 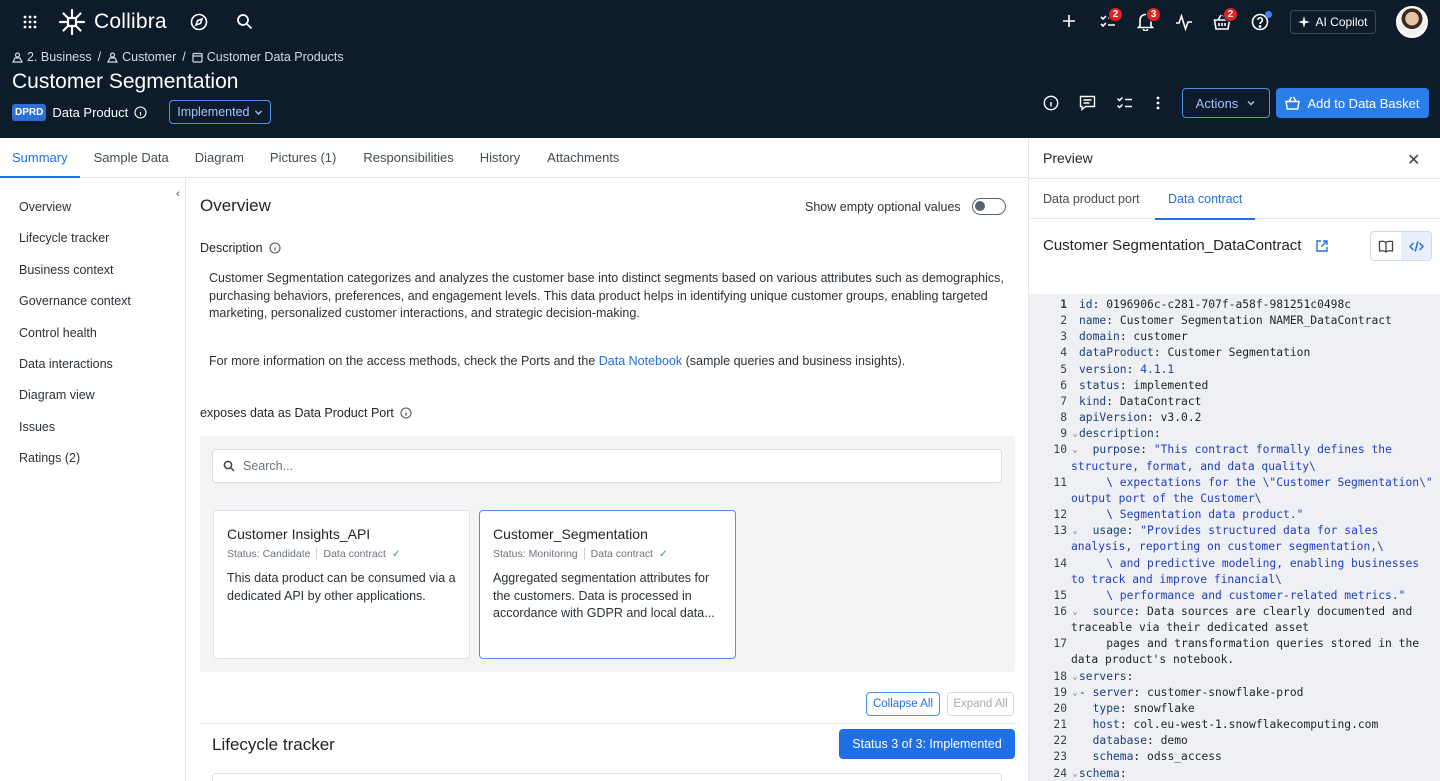 I want to click on code-line: 8 apiVersion: v3.0.2, so click(x=1234, y=418).